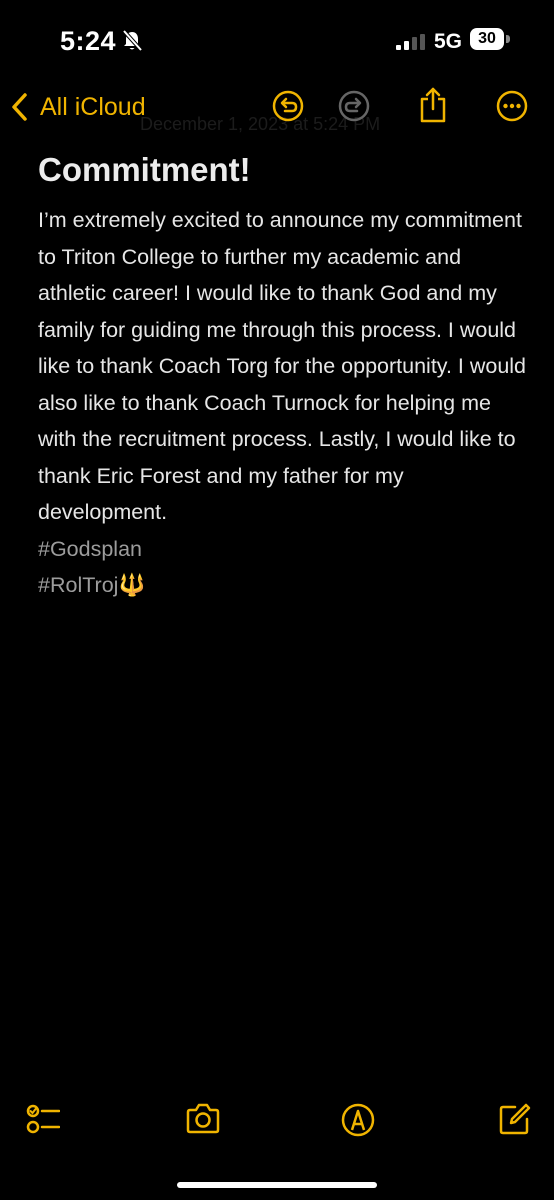  I want to click on bell-off-icon, so click(132, 41).